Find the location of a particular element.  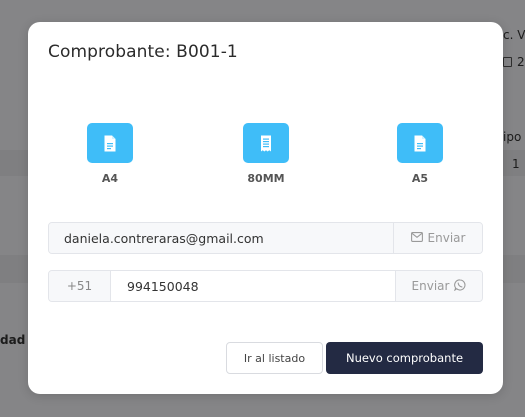

format-a5-button: A5 is located at coordinates (420, 154).